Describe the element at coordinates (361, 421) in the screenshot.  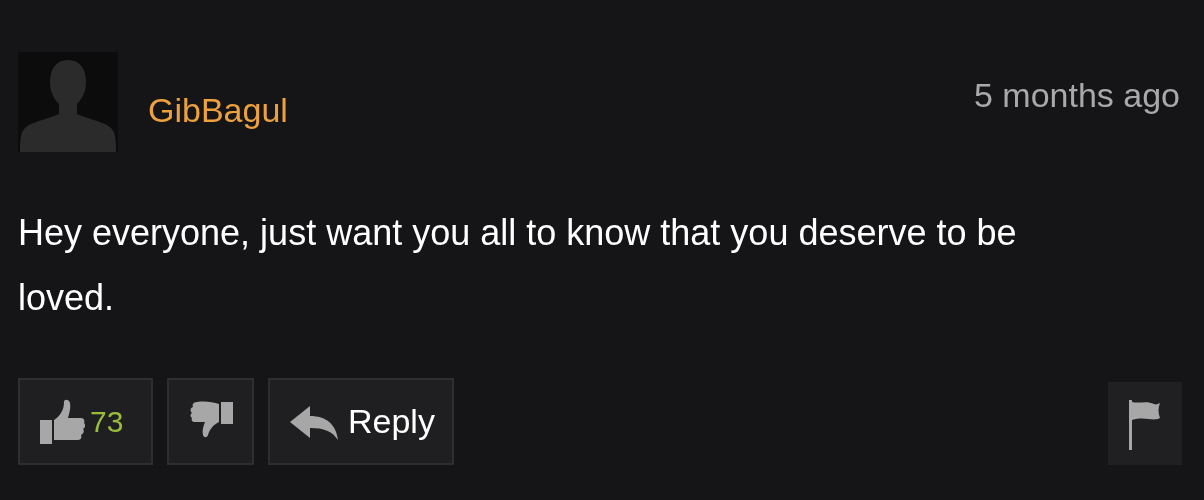
I see `reply-button: Reply` at that location.